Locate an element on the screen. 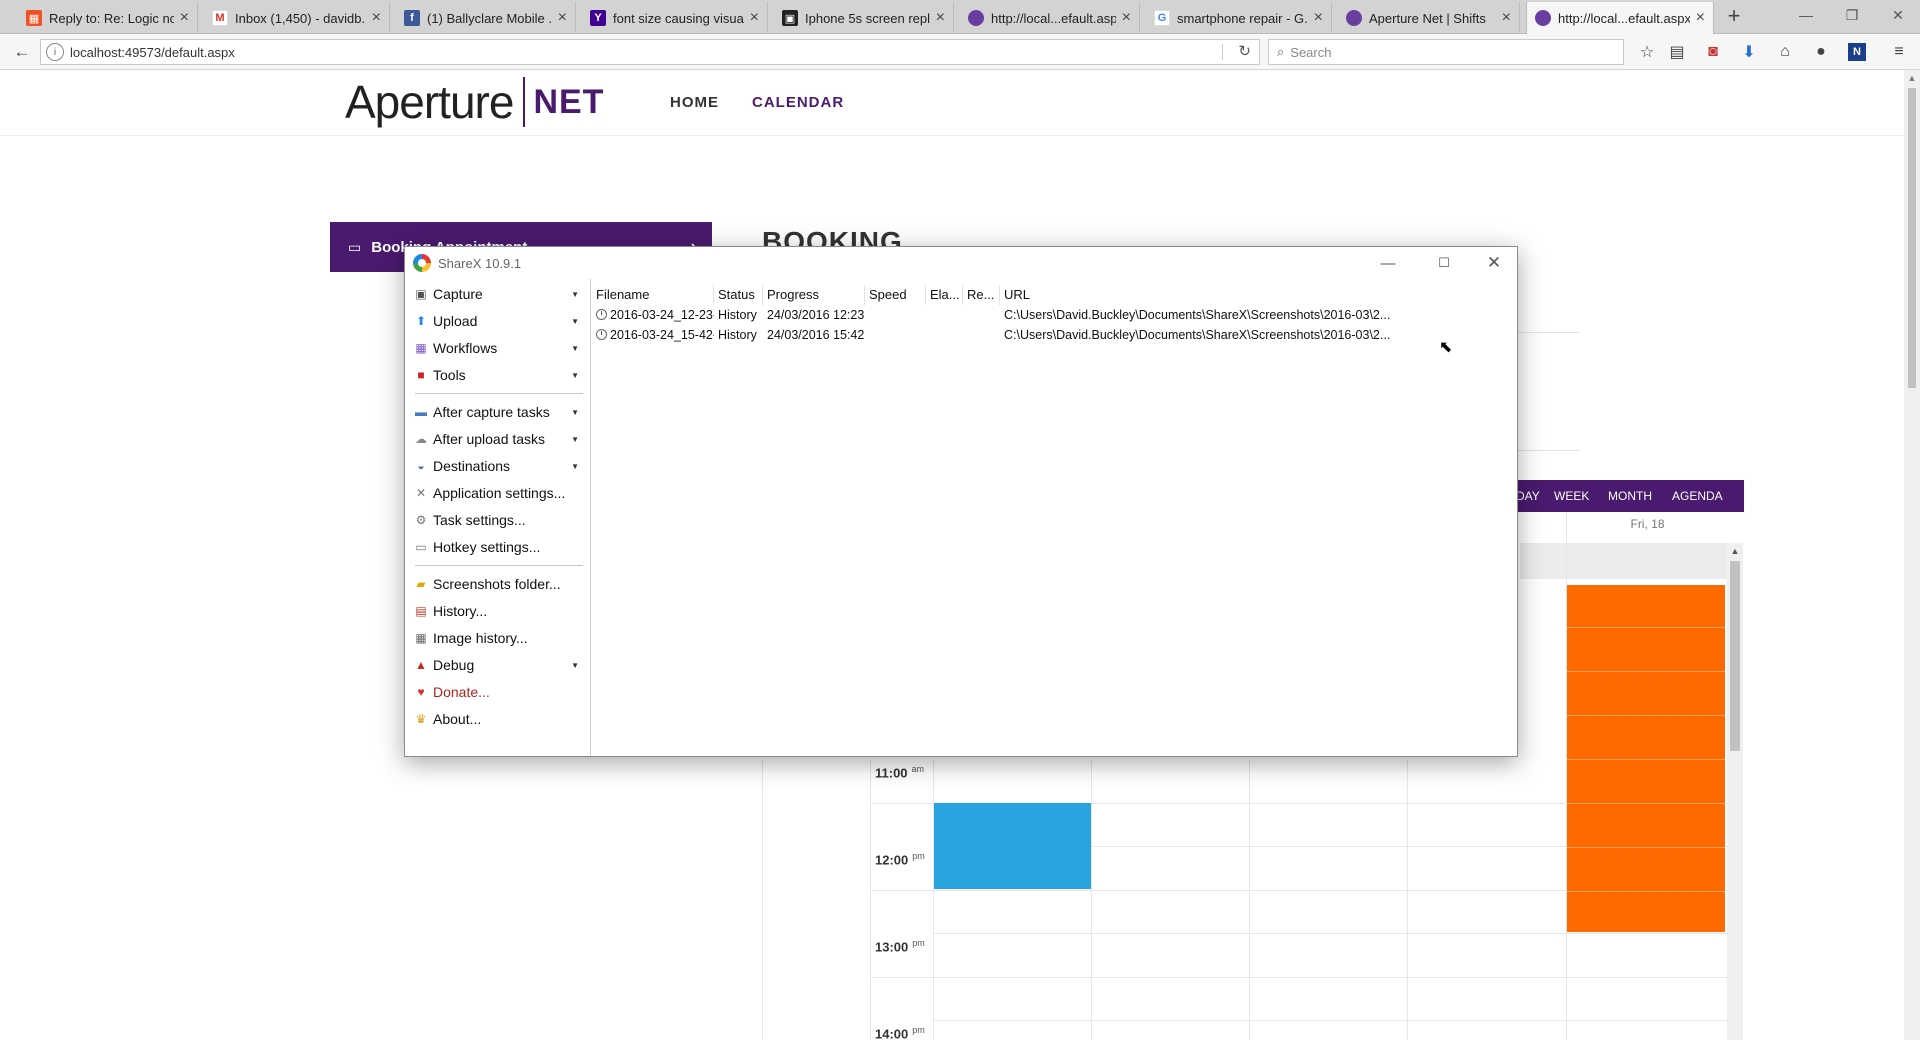 The height and width of the screenshot is (1040, 1920). menu-after-capture-tasks: ▬ After capture tasks ▼ is located at coordinates (499, 412).